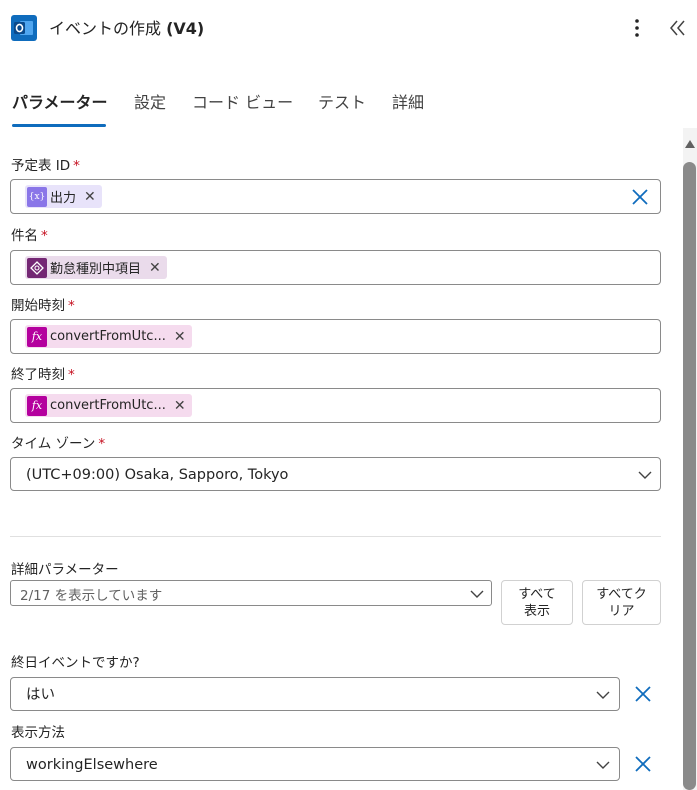  What do you see at coordinates (91, 596) in the screenshot?
I see `advanced-parameters-value: 2/17 を表示しています` at bounding box center [91, 596].